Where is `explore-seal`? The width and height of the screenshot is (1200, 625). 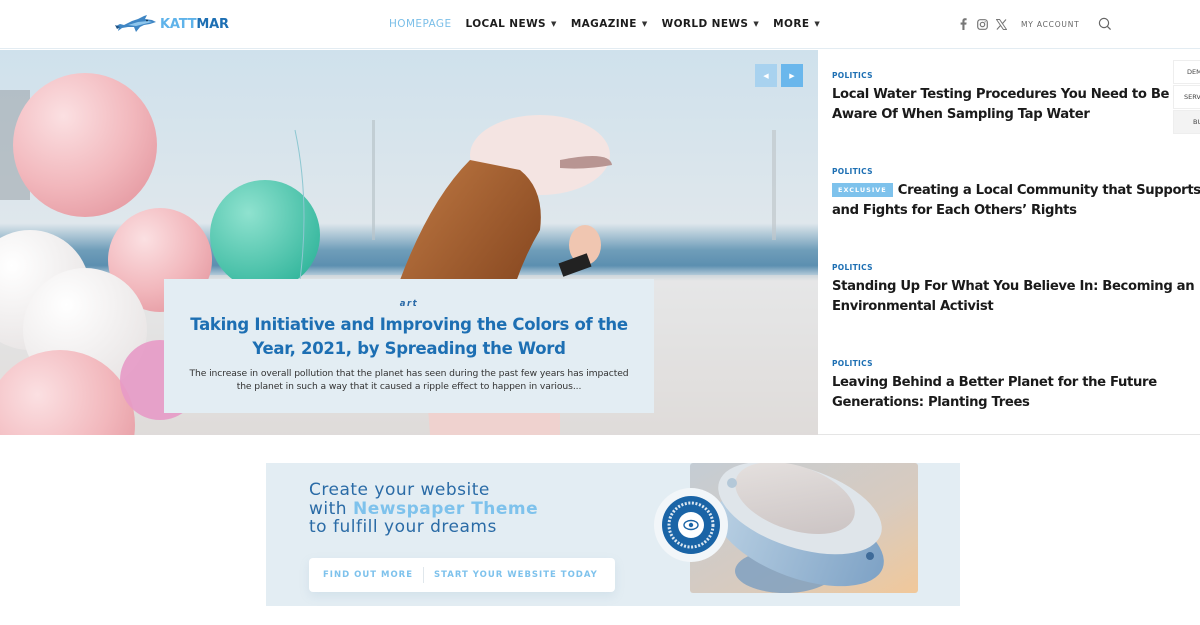 explore-seal is located at coordinates (691, 525).